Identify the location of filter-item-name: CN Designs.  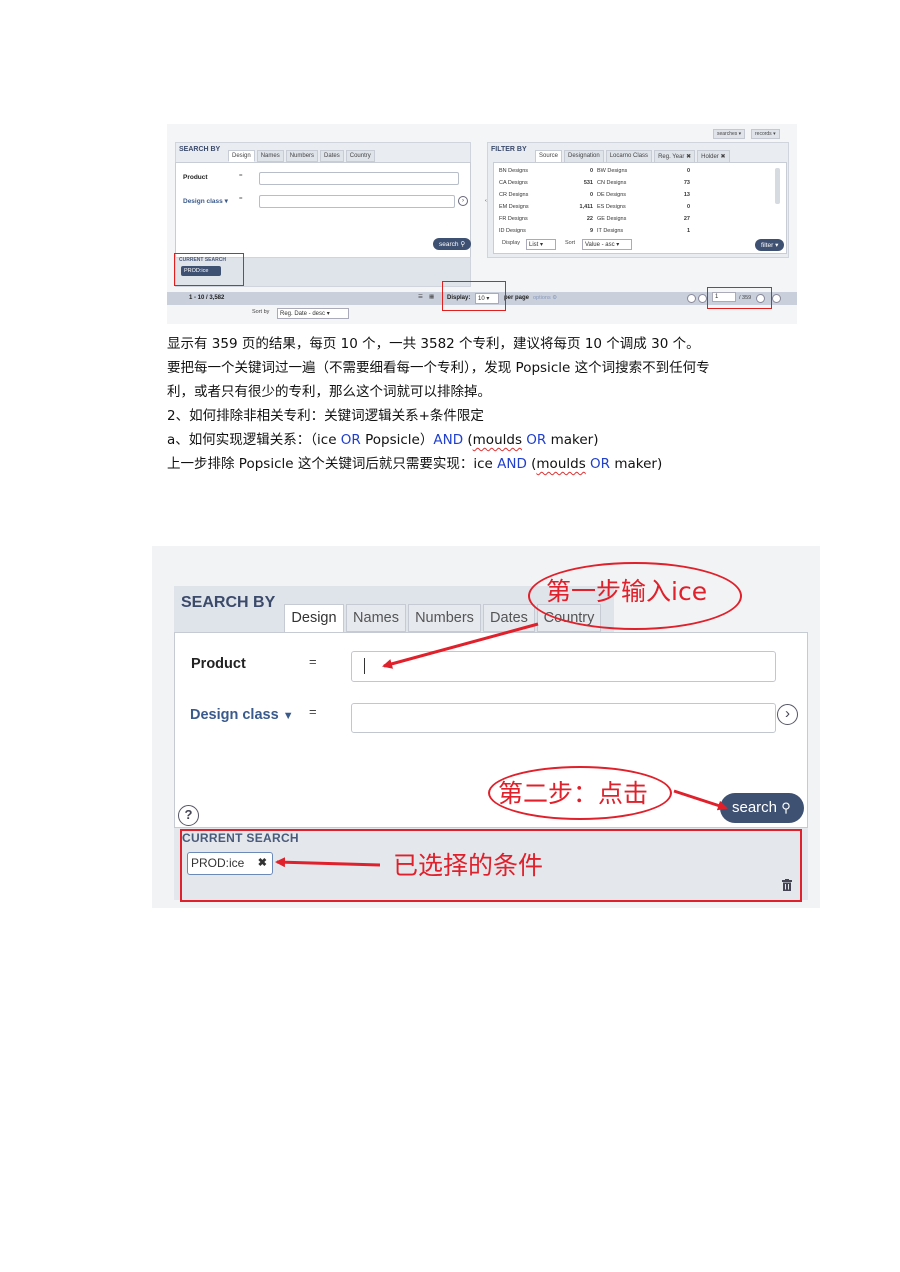
(611, 183).